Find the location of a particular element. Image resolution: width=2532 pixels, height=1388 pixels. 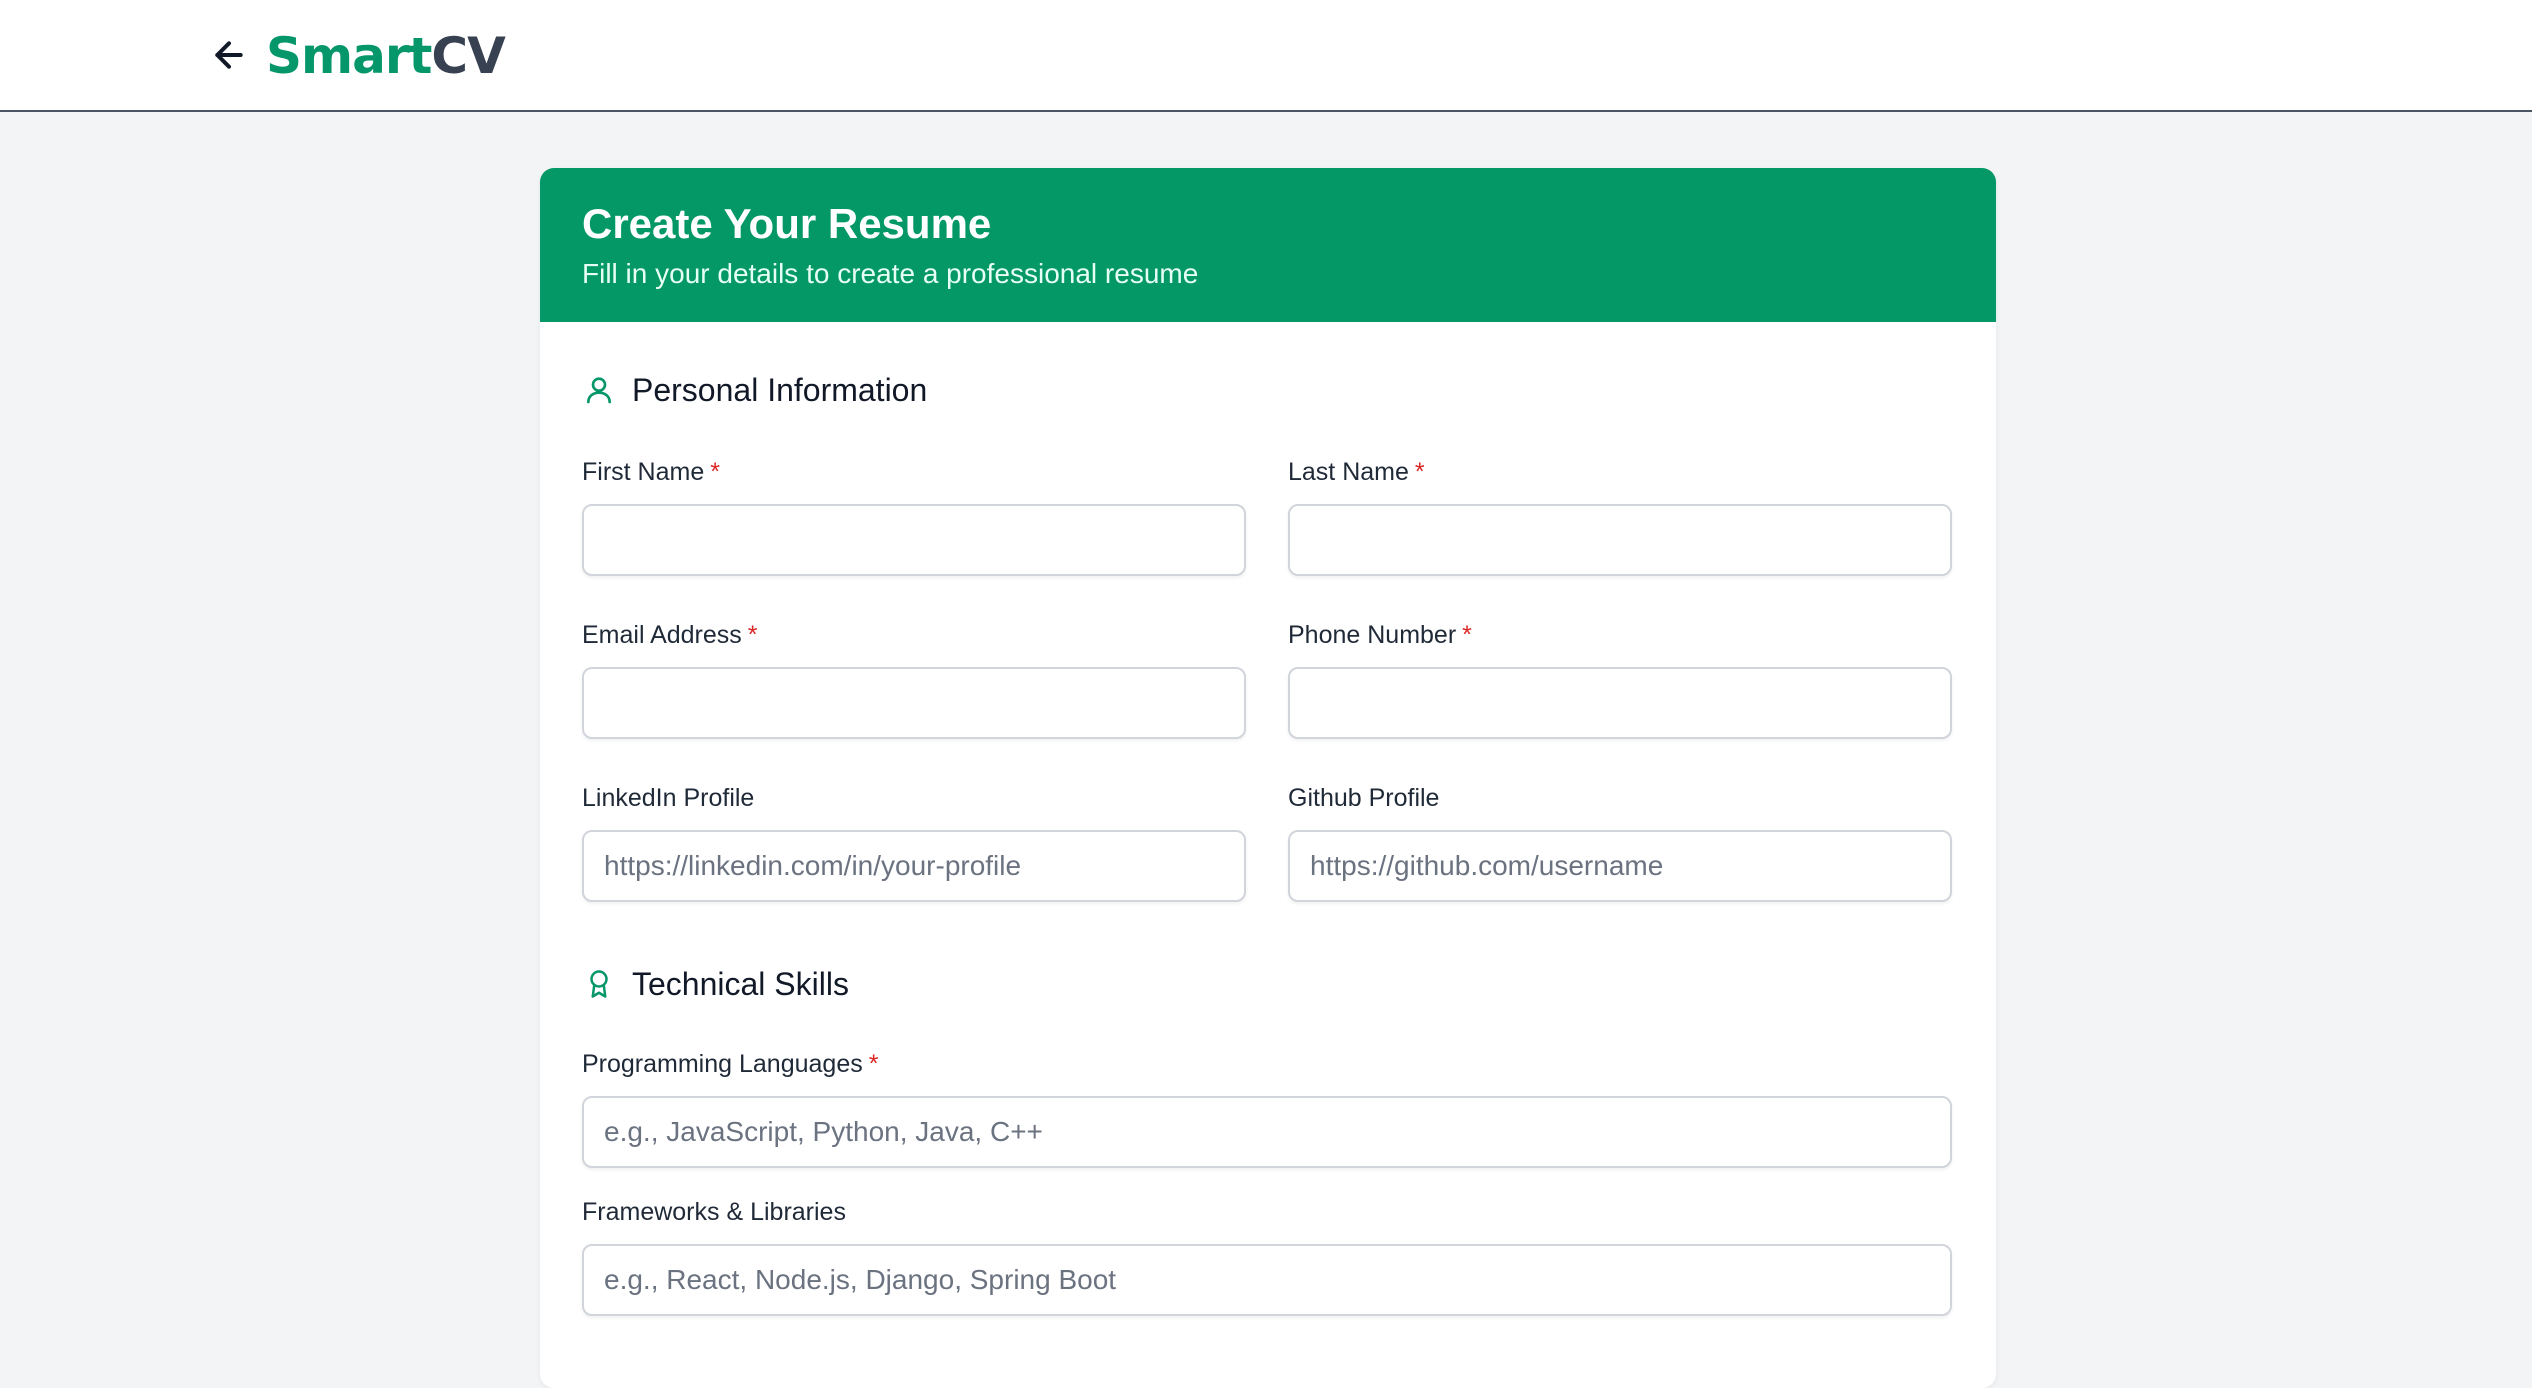

frameworks-input is located at coordinates (1267, 1280).